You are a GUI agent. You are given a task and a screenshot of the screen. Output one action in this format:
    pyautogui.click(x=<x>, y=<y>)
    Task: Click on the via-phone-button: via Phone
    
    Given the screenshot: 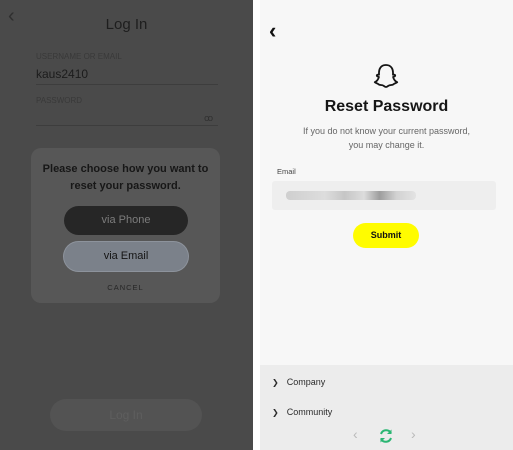 What is the action you would take?
    pyautogui.click(x=126, y=220)
    